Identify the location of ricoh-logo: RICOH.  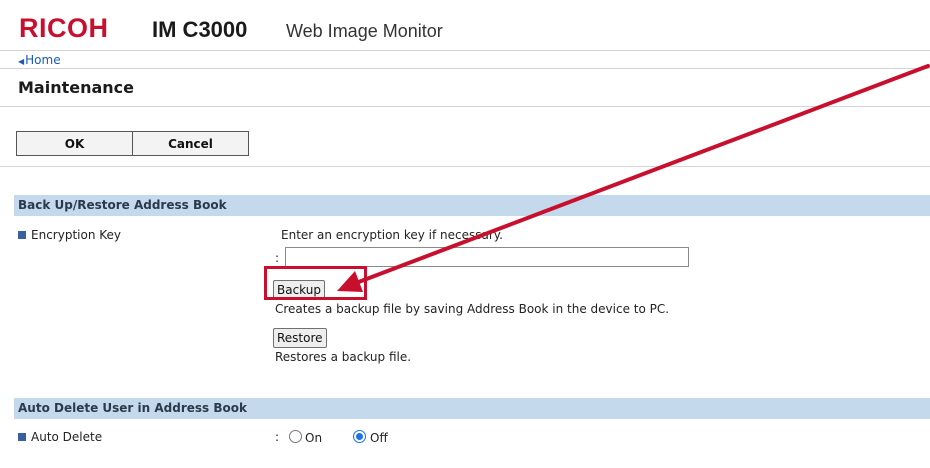
(64, 28).